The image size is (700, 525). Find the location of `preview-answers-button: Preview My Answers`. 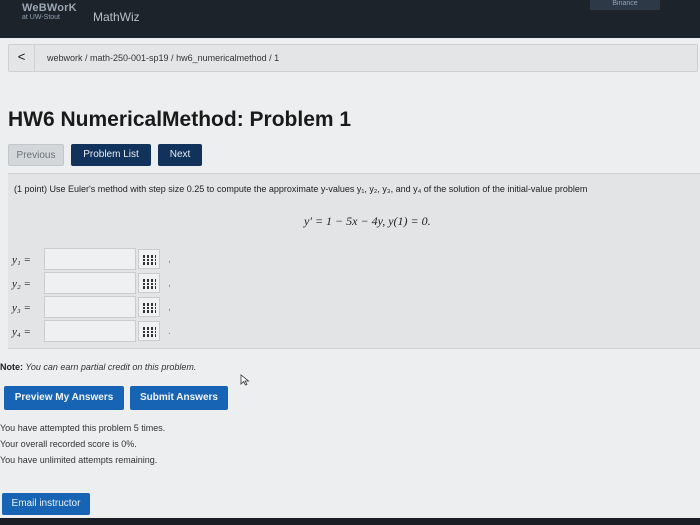

preview-answers-button: Preview My Answers is located at coordinates (64, 398).